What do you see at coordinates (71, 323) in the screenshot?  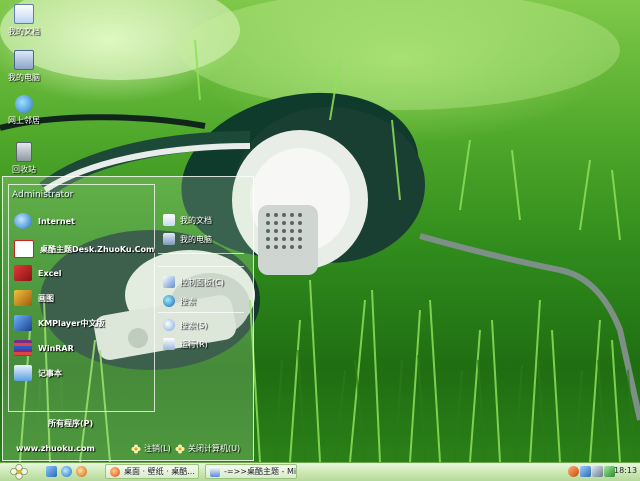 I see `program-label: KMPlayer中文版` at bounding box center [71, 323].